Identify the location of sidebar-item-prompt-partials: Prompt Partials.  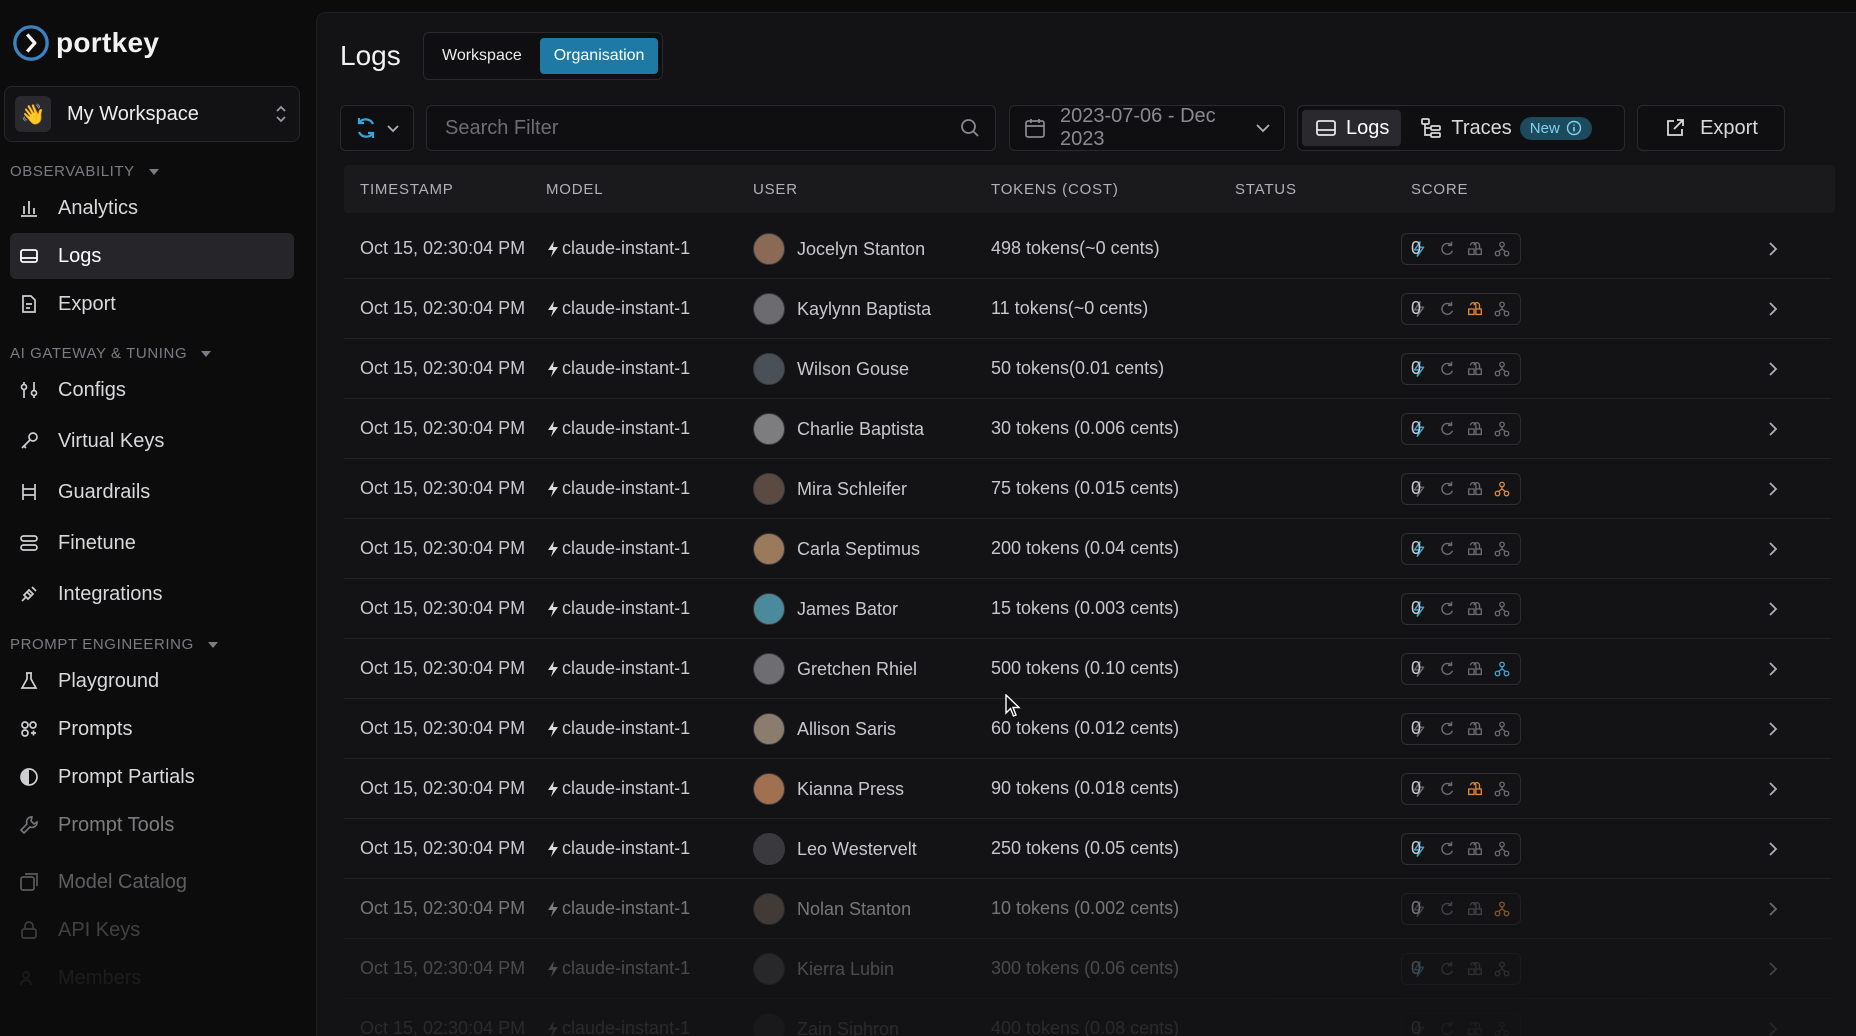
(152, 777).